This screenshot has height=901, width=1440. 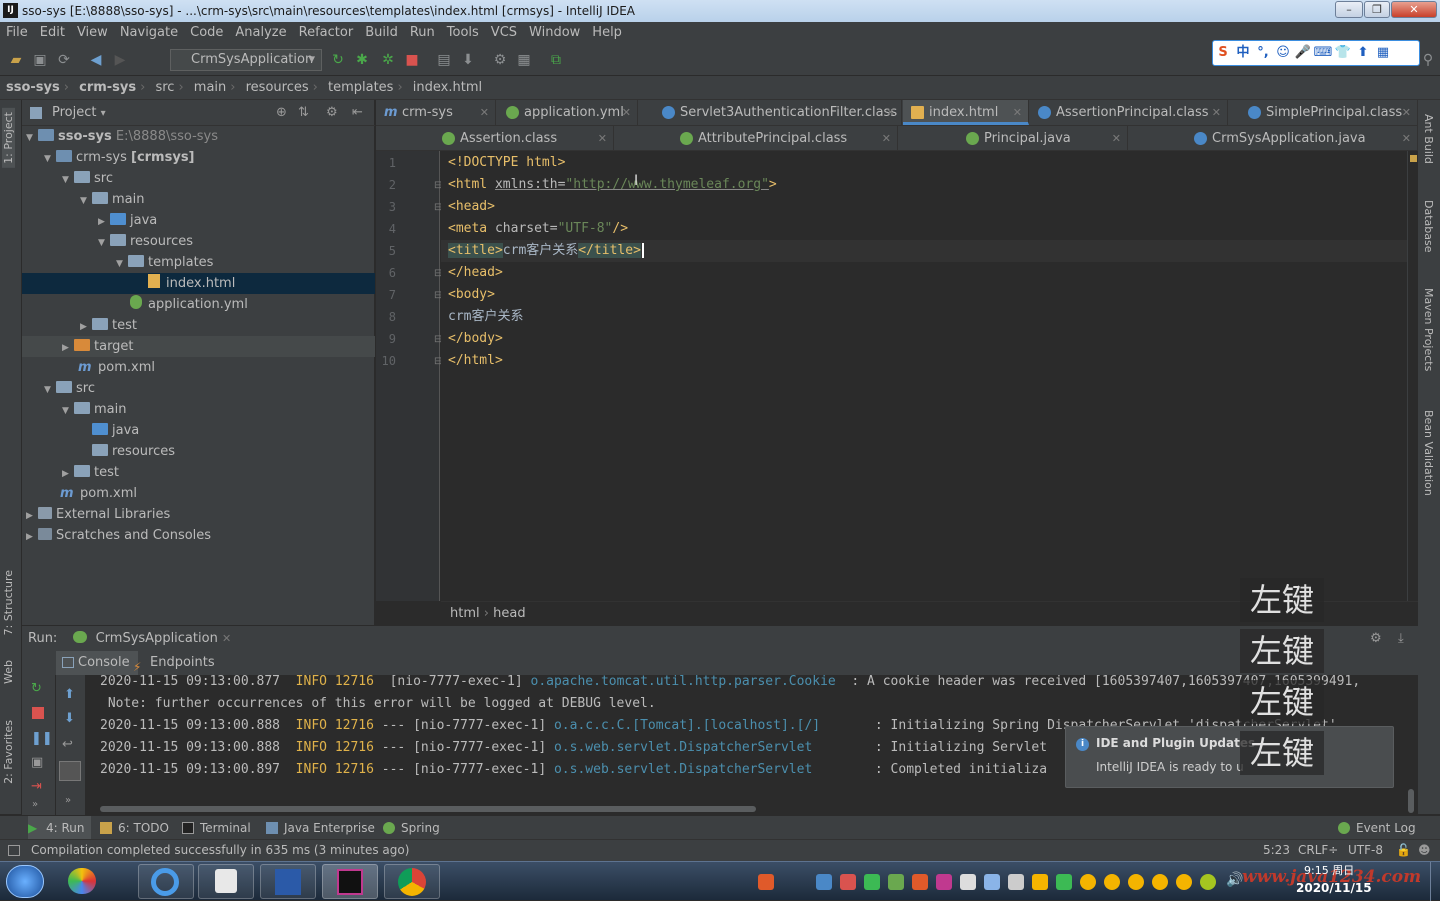 What do you see at coordinates (509, 613) in the screenshot?
I see `crumb-head: head` at bounding box center [509, 613].